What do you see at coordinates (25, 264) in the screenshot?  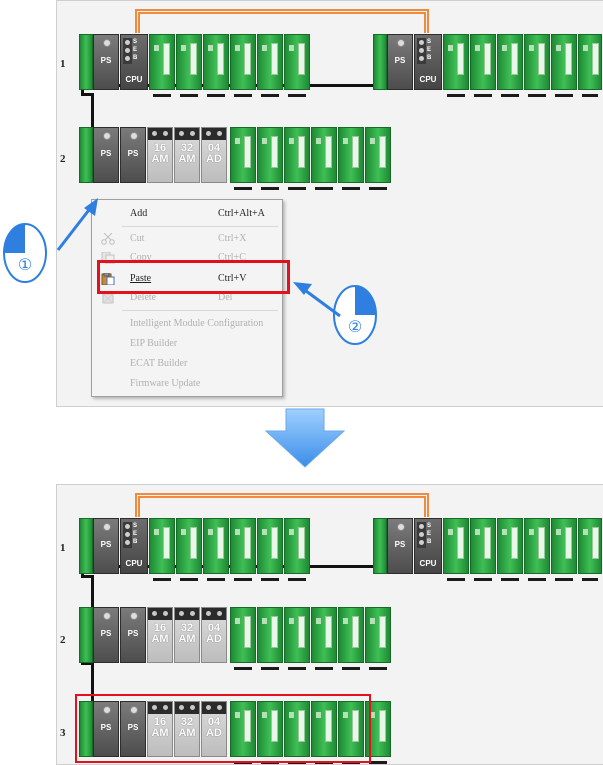 I see `svg-text: ①` at bounding box center [25, 264].